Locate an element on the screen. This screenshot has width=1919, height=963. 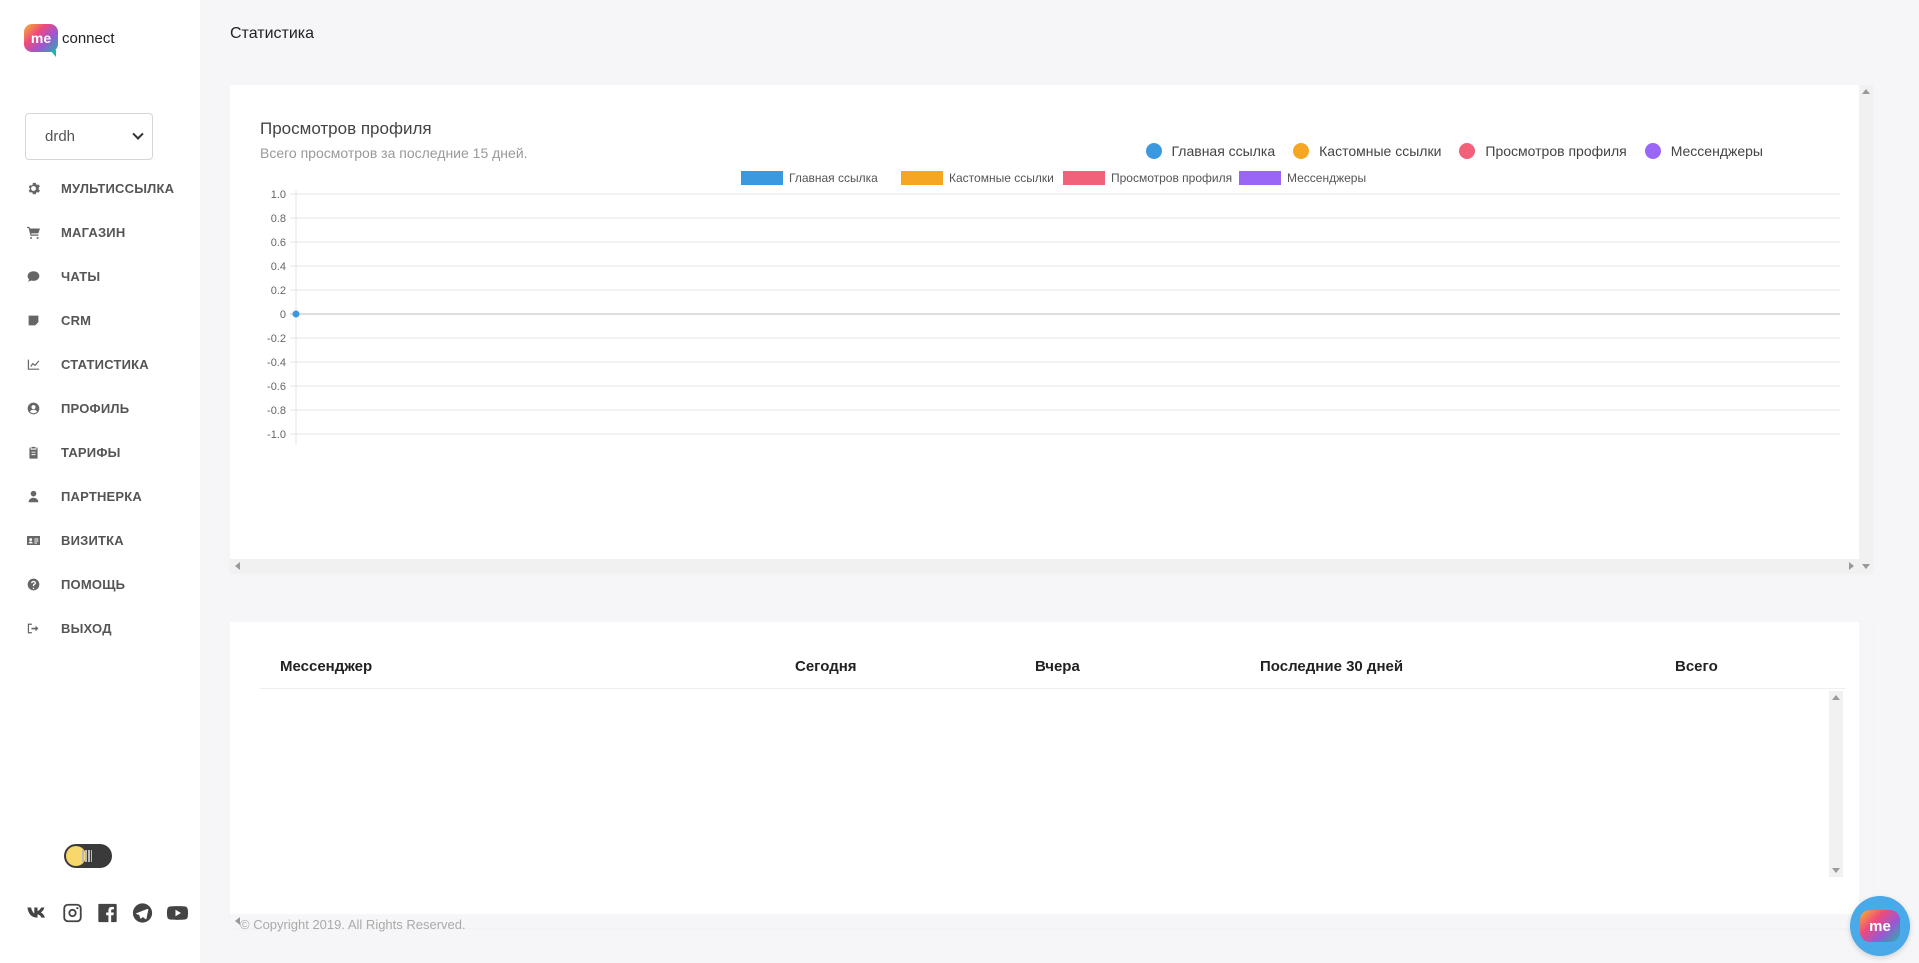
legend-series-label: Главная ссылка is located at coordinates (833, 178).